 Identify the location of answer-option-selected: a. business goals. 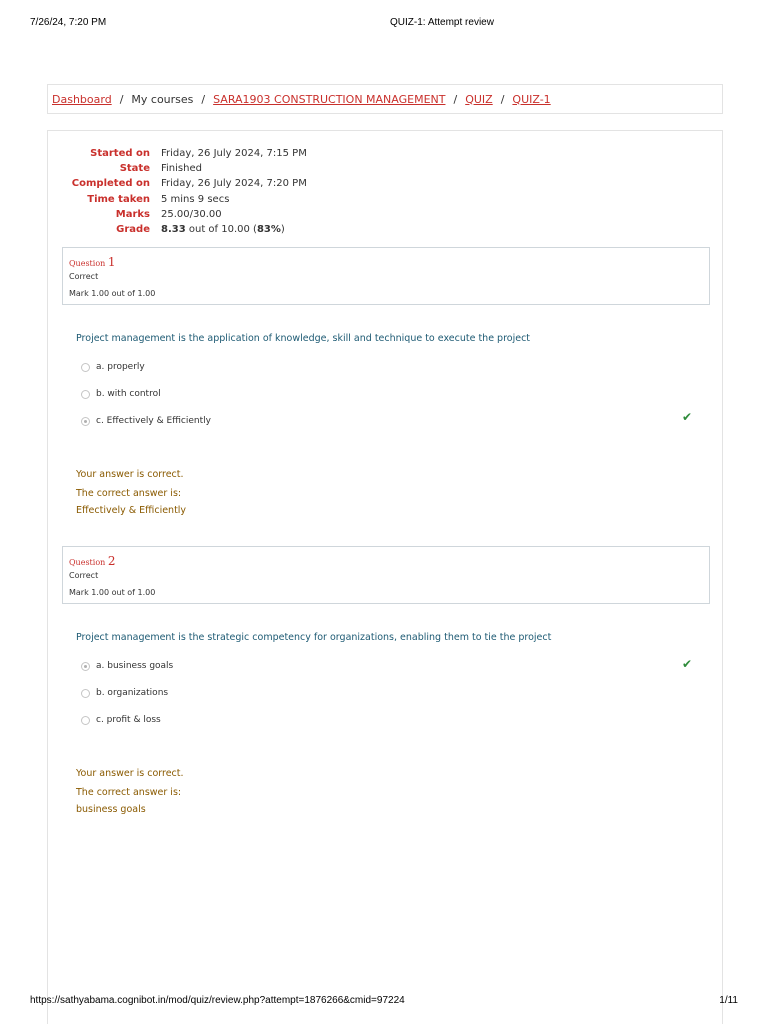
(127, 666).